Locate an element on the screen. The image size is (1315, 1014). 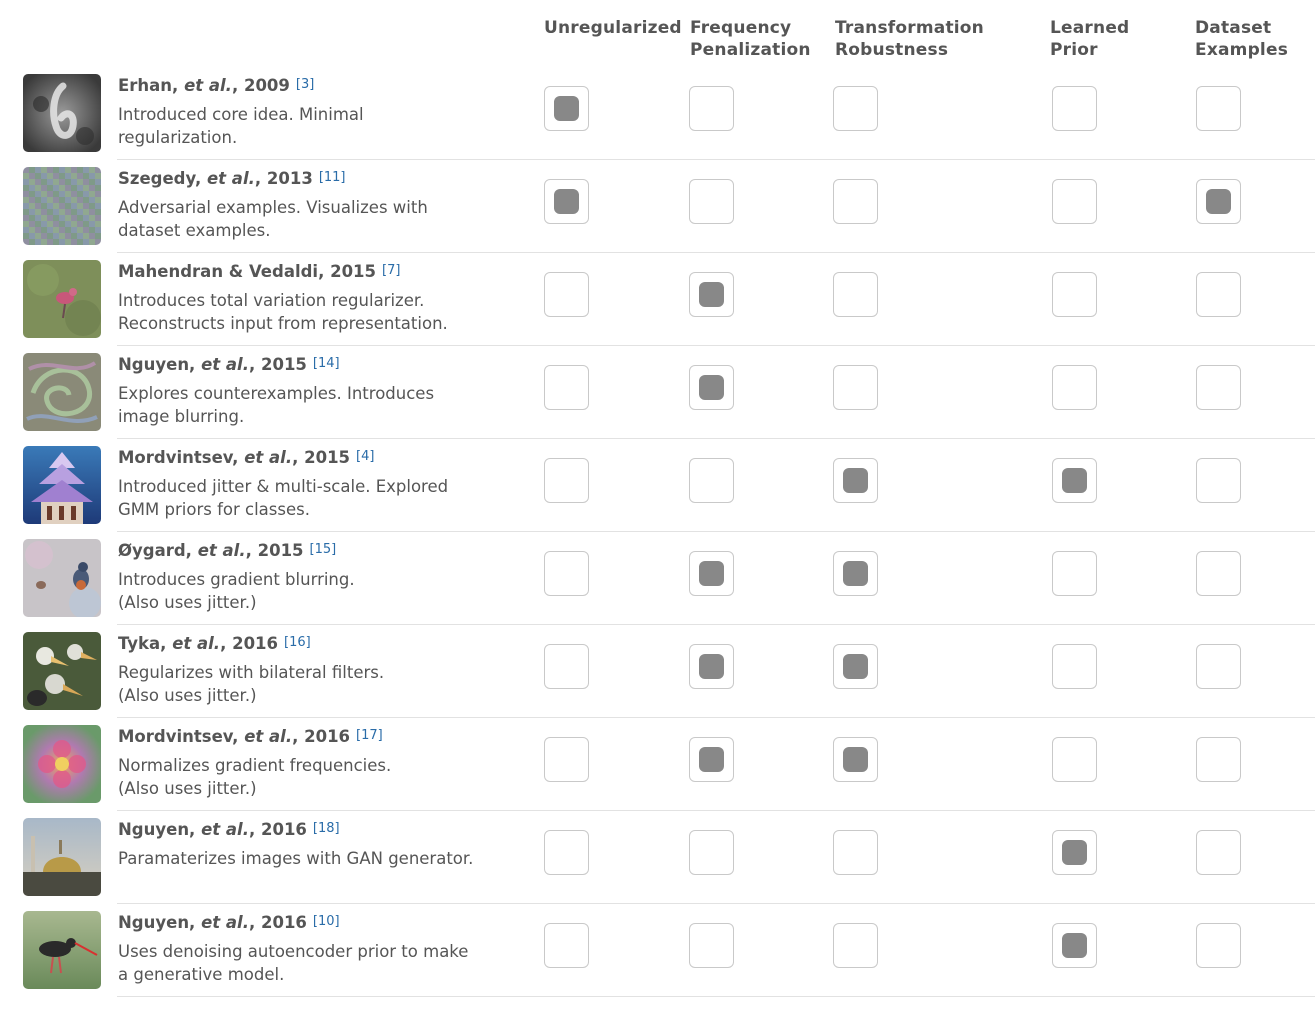
reference-link: [15] is located at coordinates (323, 549).